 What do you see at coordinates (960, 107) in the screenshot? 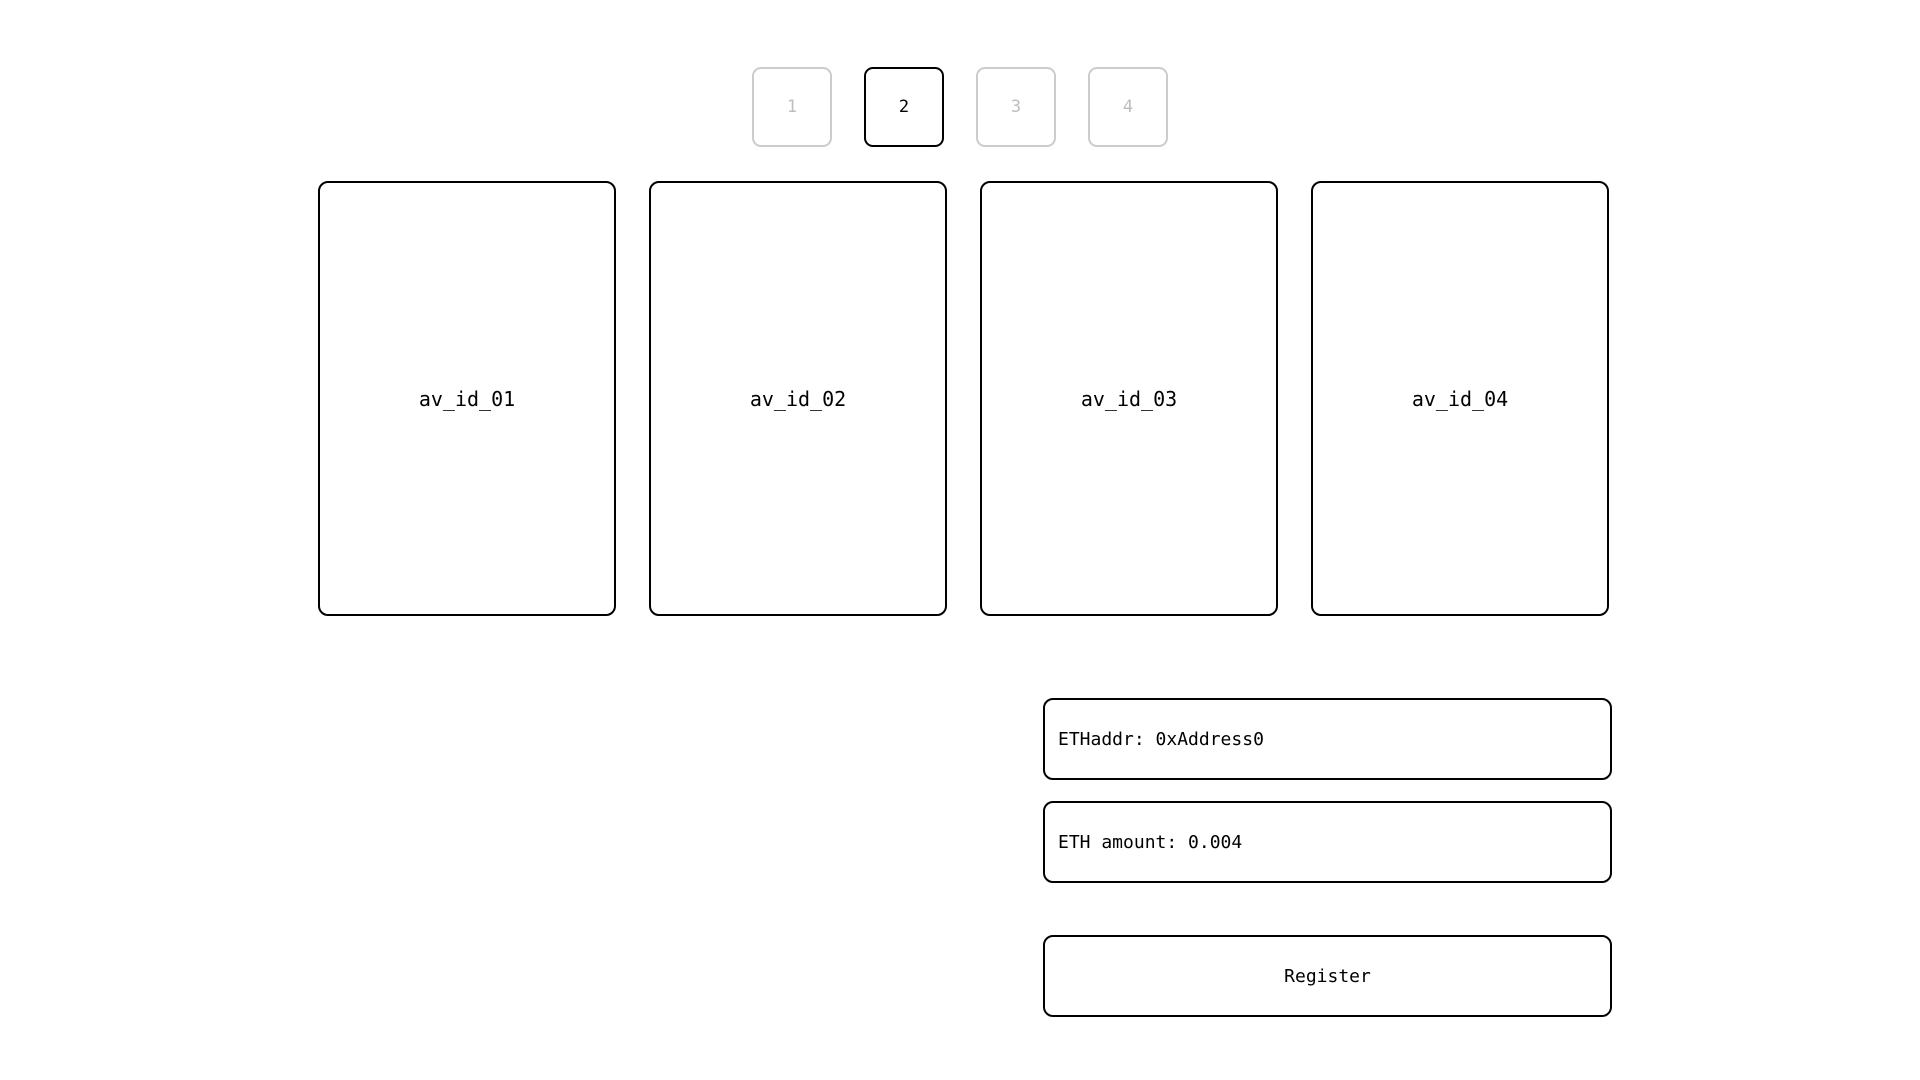
I see `step-indicator: 1 2 3 4` at bounding box center [960, 107].